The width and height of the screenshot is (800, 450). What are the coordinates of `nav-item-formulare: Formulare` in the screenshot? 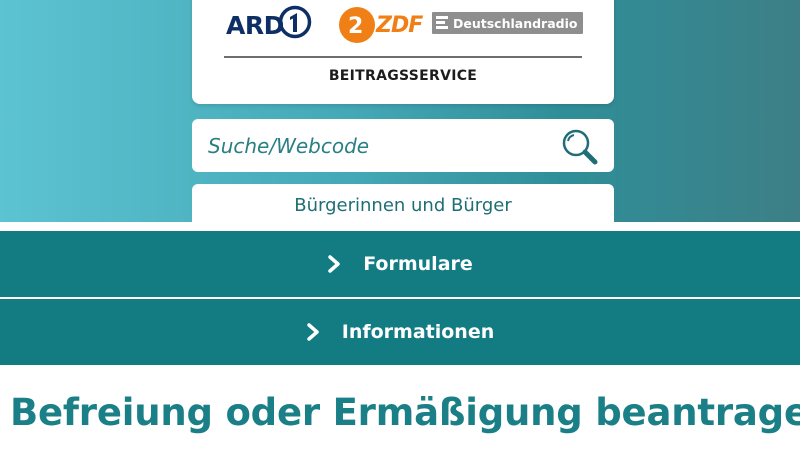 It's located at (400, 264).